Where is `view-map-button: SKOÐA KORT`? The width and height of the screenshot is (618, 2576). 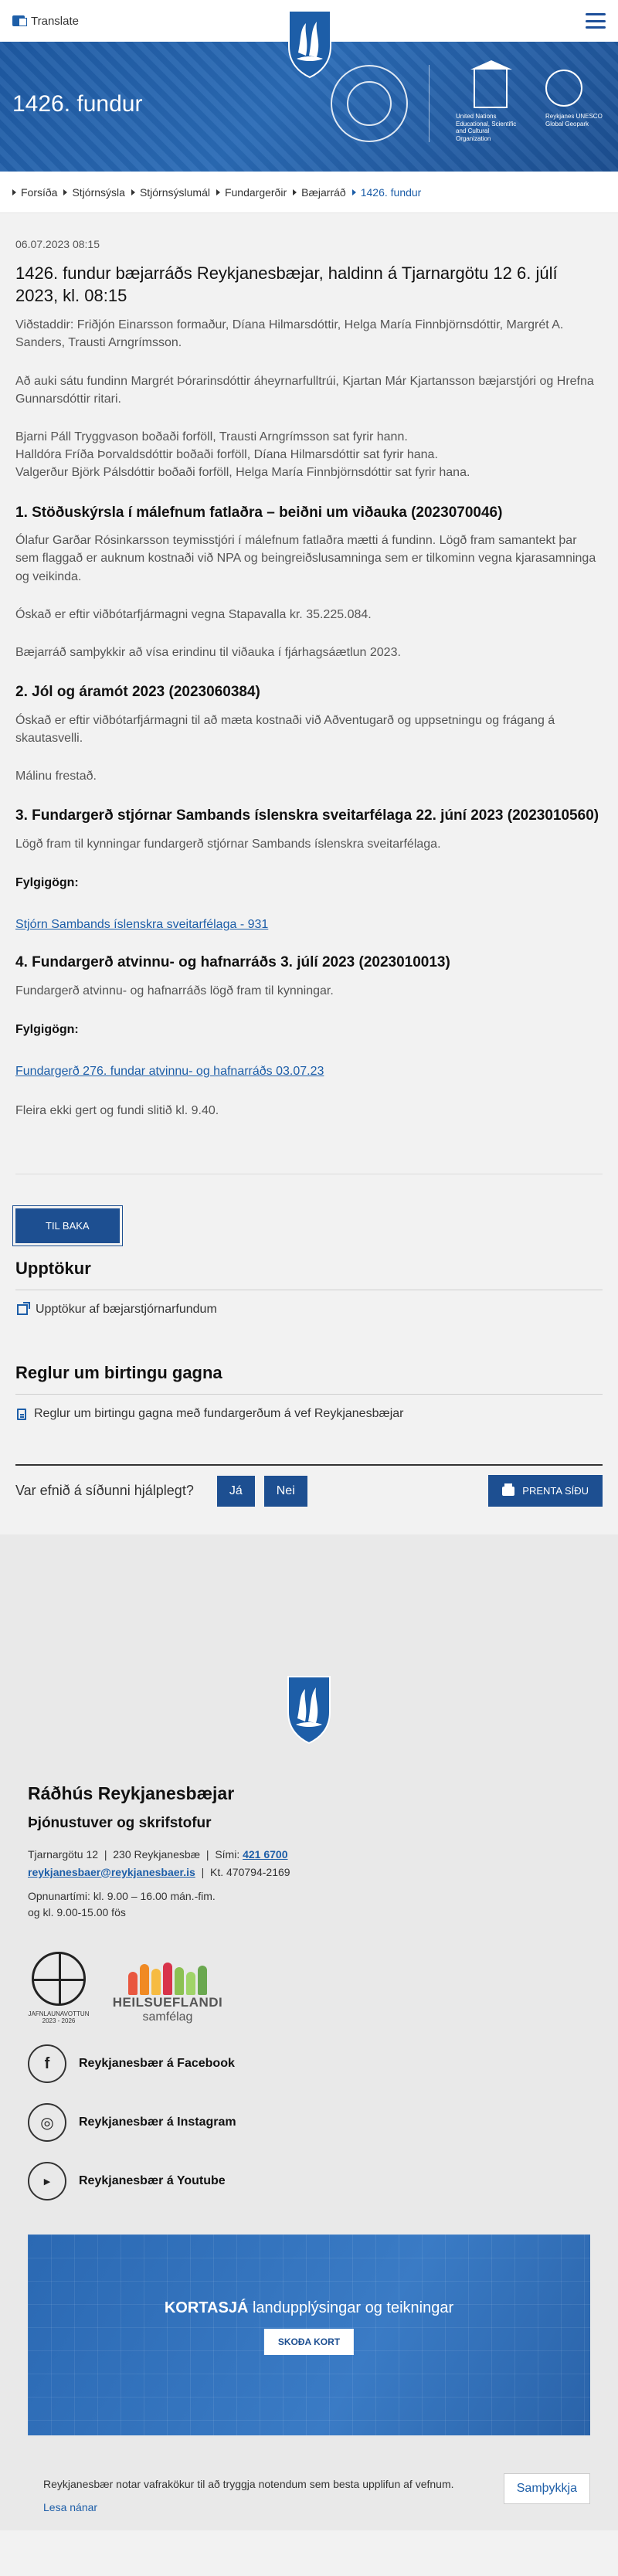
view-map-button: SKOÐA KORT is located at coordinates (309, 2342).